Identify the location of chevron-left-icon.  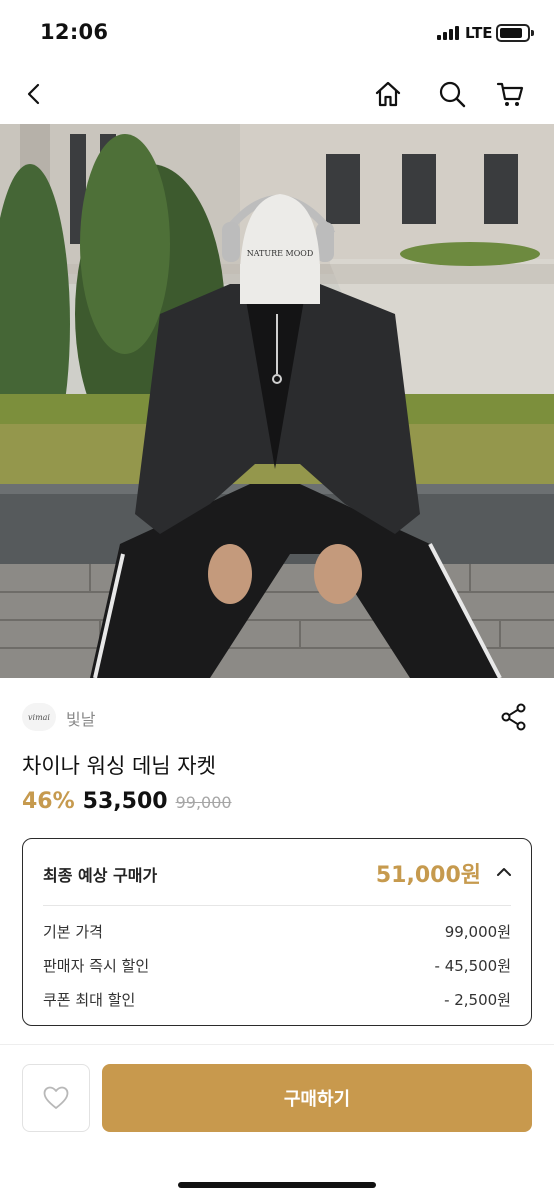
(33, 94).